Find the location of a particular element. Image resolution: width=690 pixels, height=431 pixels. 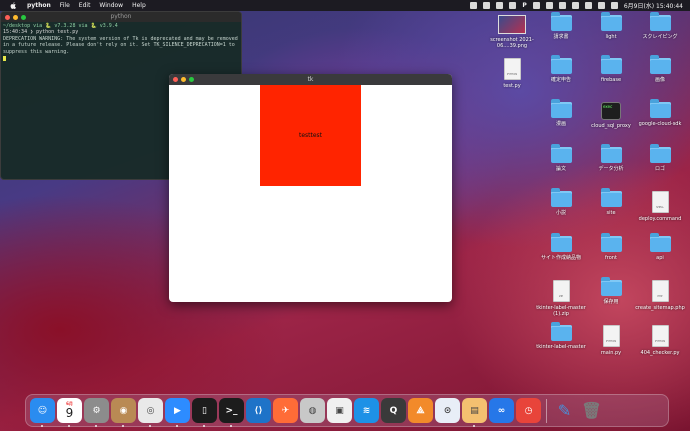

desktop-item: PYTHON test.py is located at coordinates (512, 73).